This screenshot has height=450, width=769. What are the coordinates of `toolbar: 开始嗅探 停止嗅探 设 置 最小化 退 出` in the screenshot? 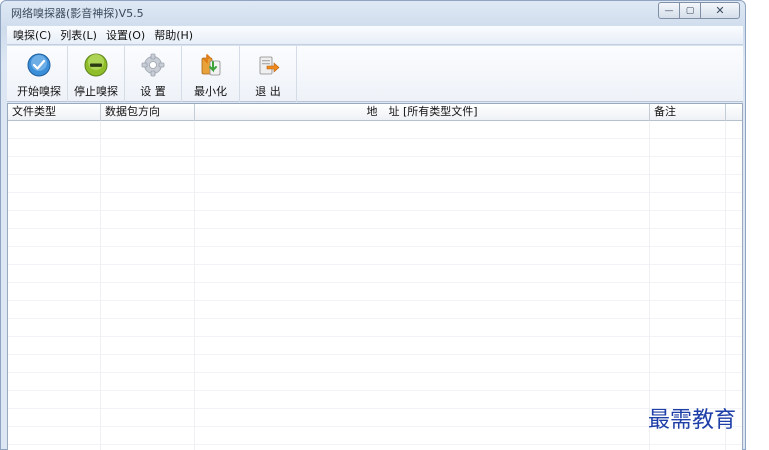 It's located at (375, 74).